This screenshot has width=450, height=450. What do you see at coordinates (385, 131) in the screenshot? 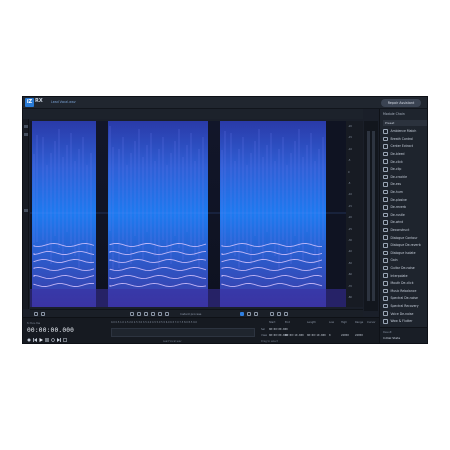
I see `ambience-match-icon` at bounding box center [385, 131].